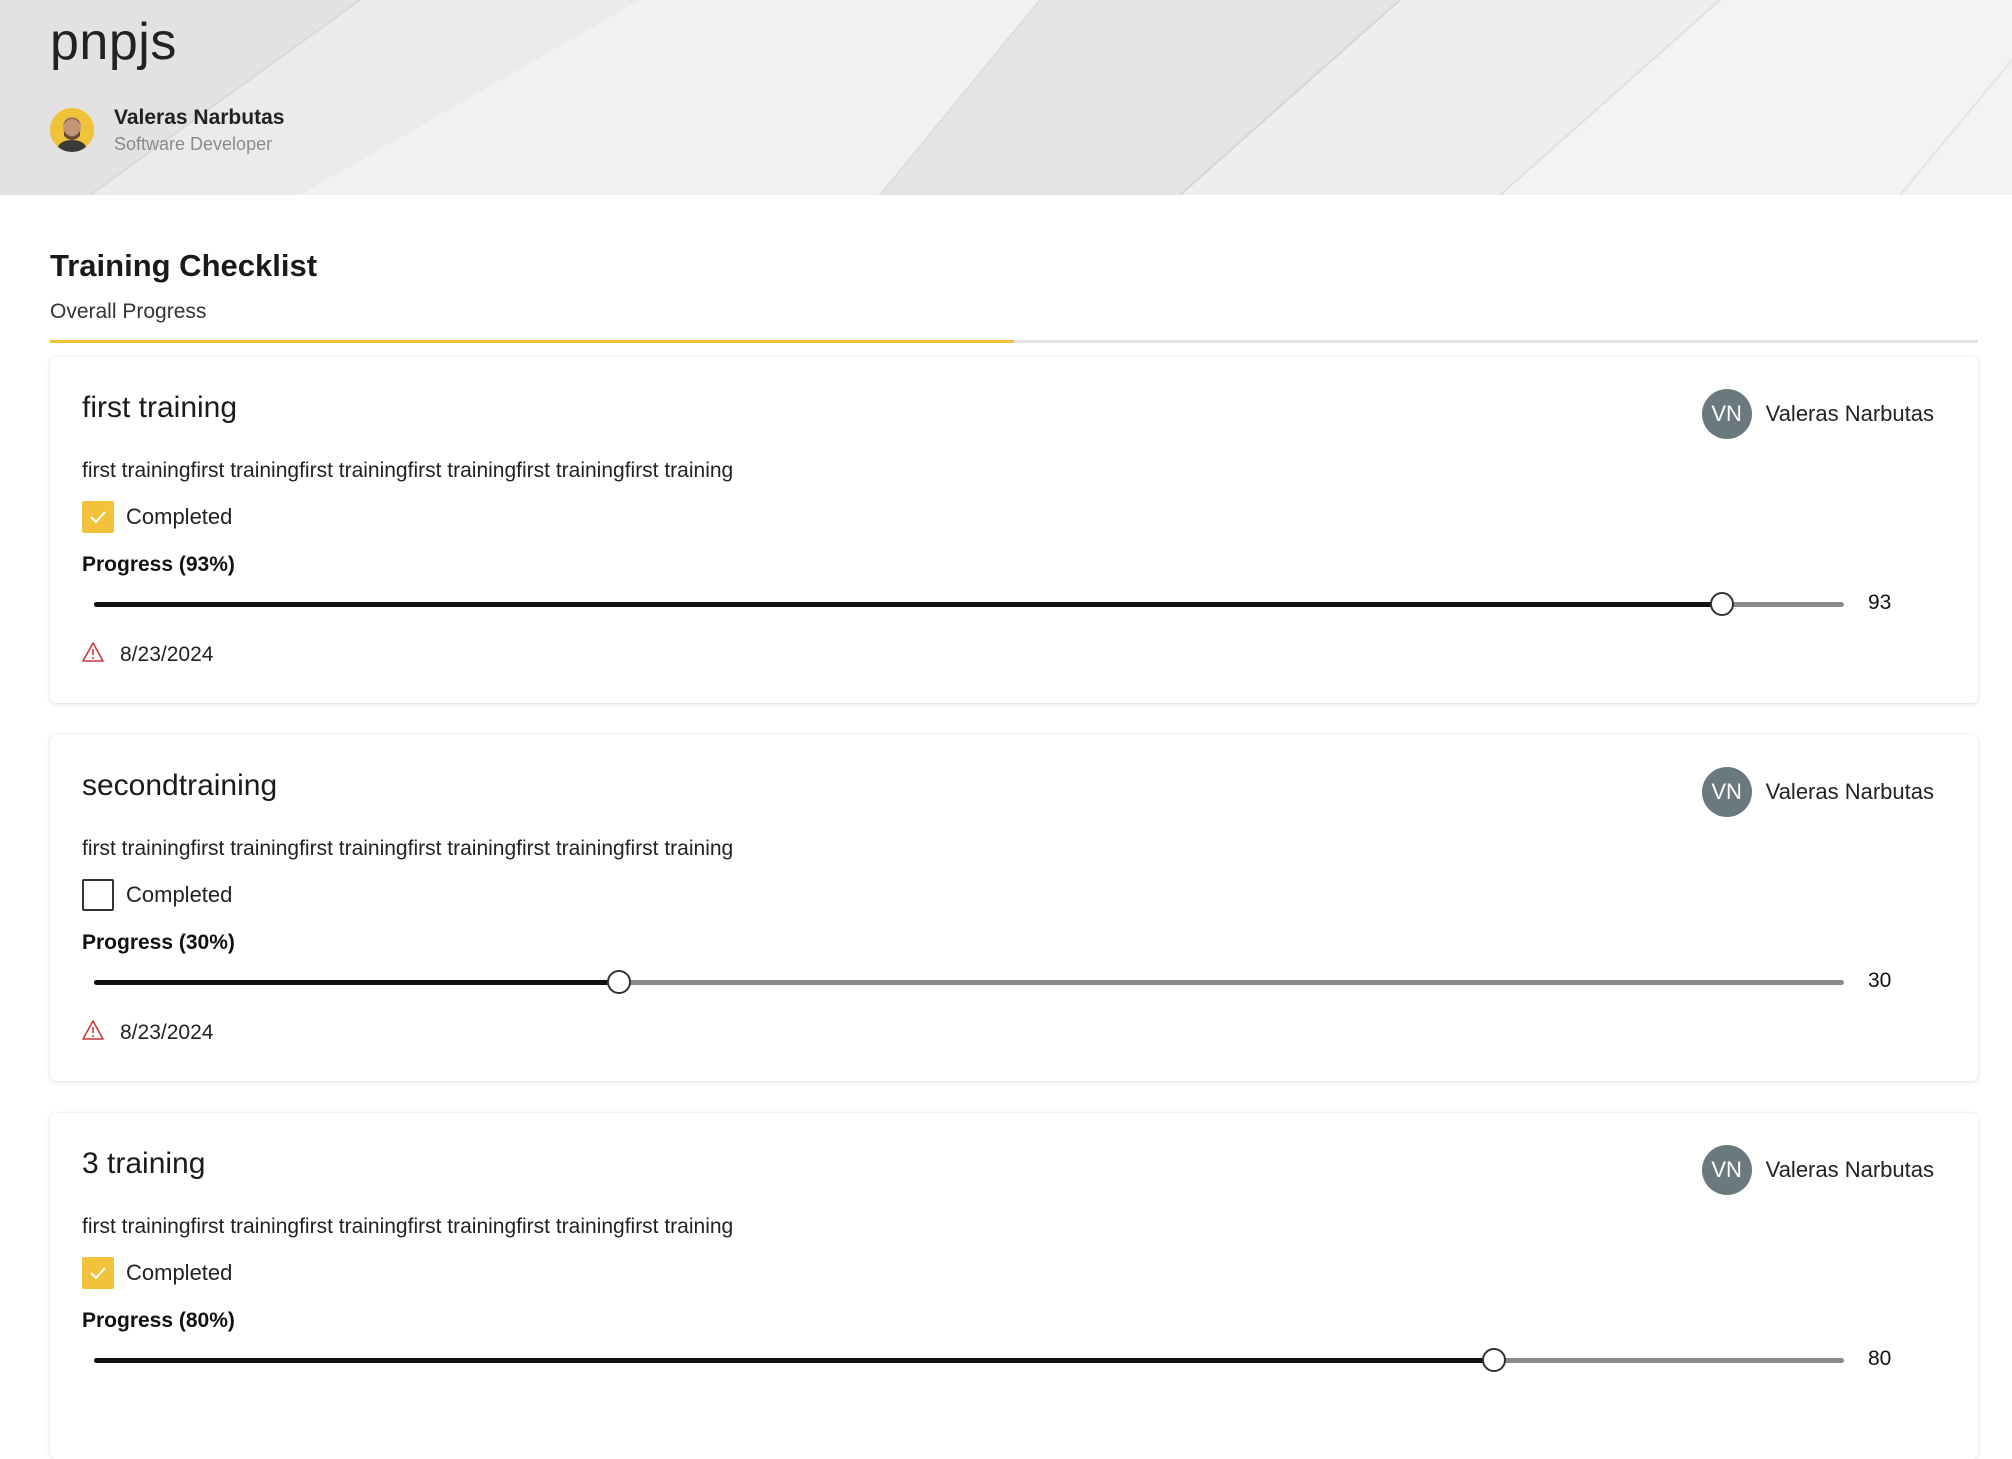 The image size is (2012, 1459). I want to click on site-title: pnpjs, so click(113, 42).